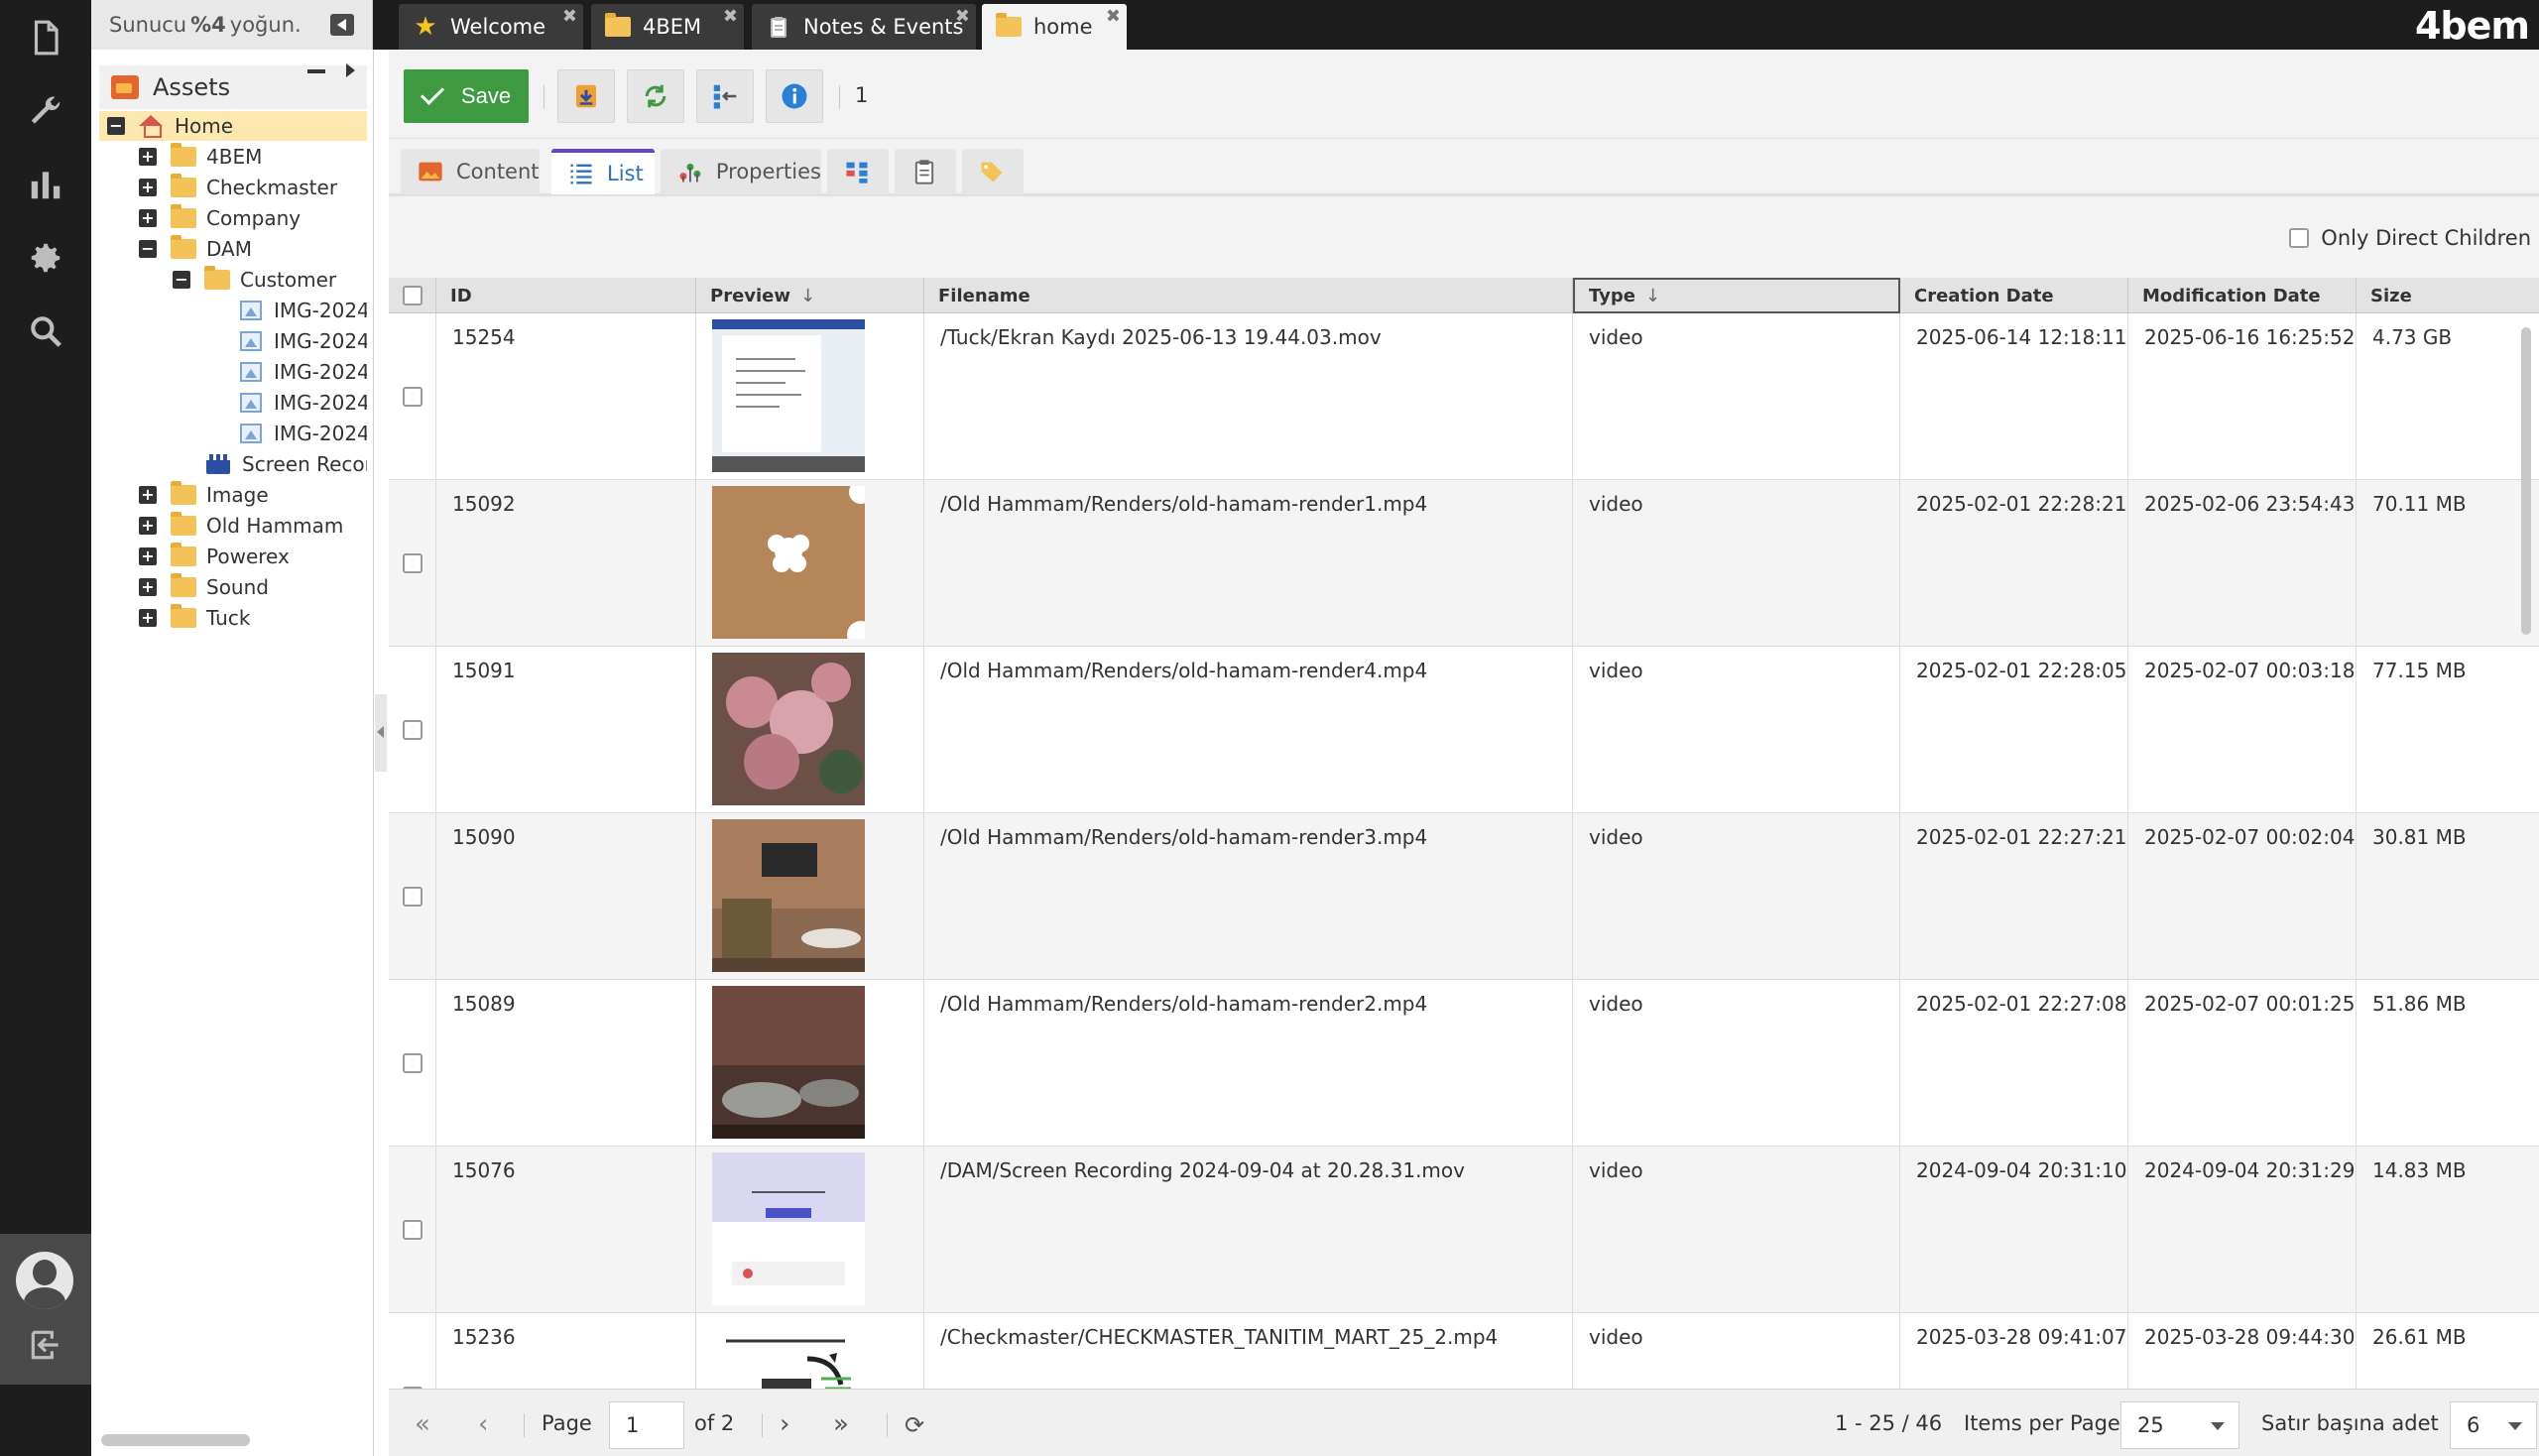 The height and width of the screenshot is (1456, 2539). What do you see at coordinates (46, 258) in the screenshot?
I see `gear-icon` at bounding box center [46, 258].